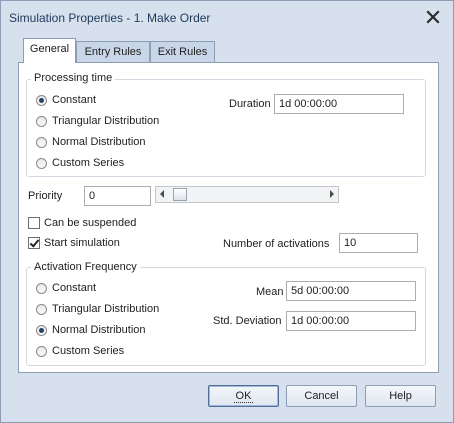  Describe the element at coordinates (66, 100) in the screenshot. I see `processing-radio-constant: Constant` at that location.